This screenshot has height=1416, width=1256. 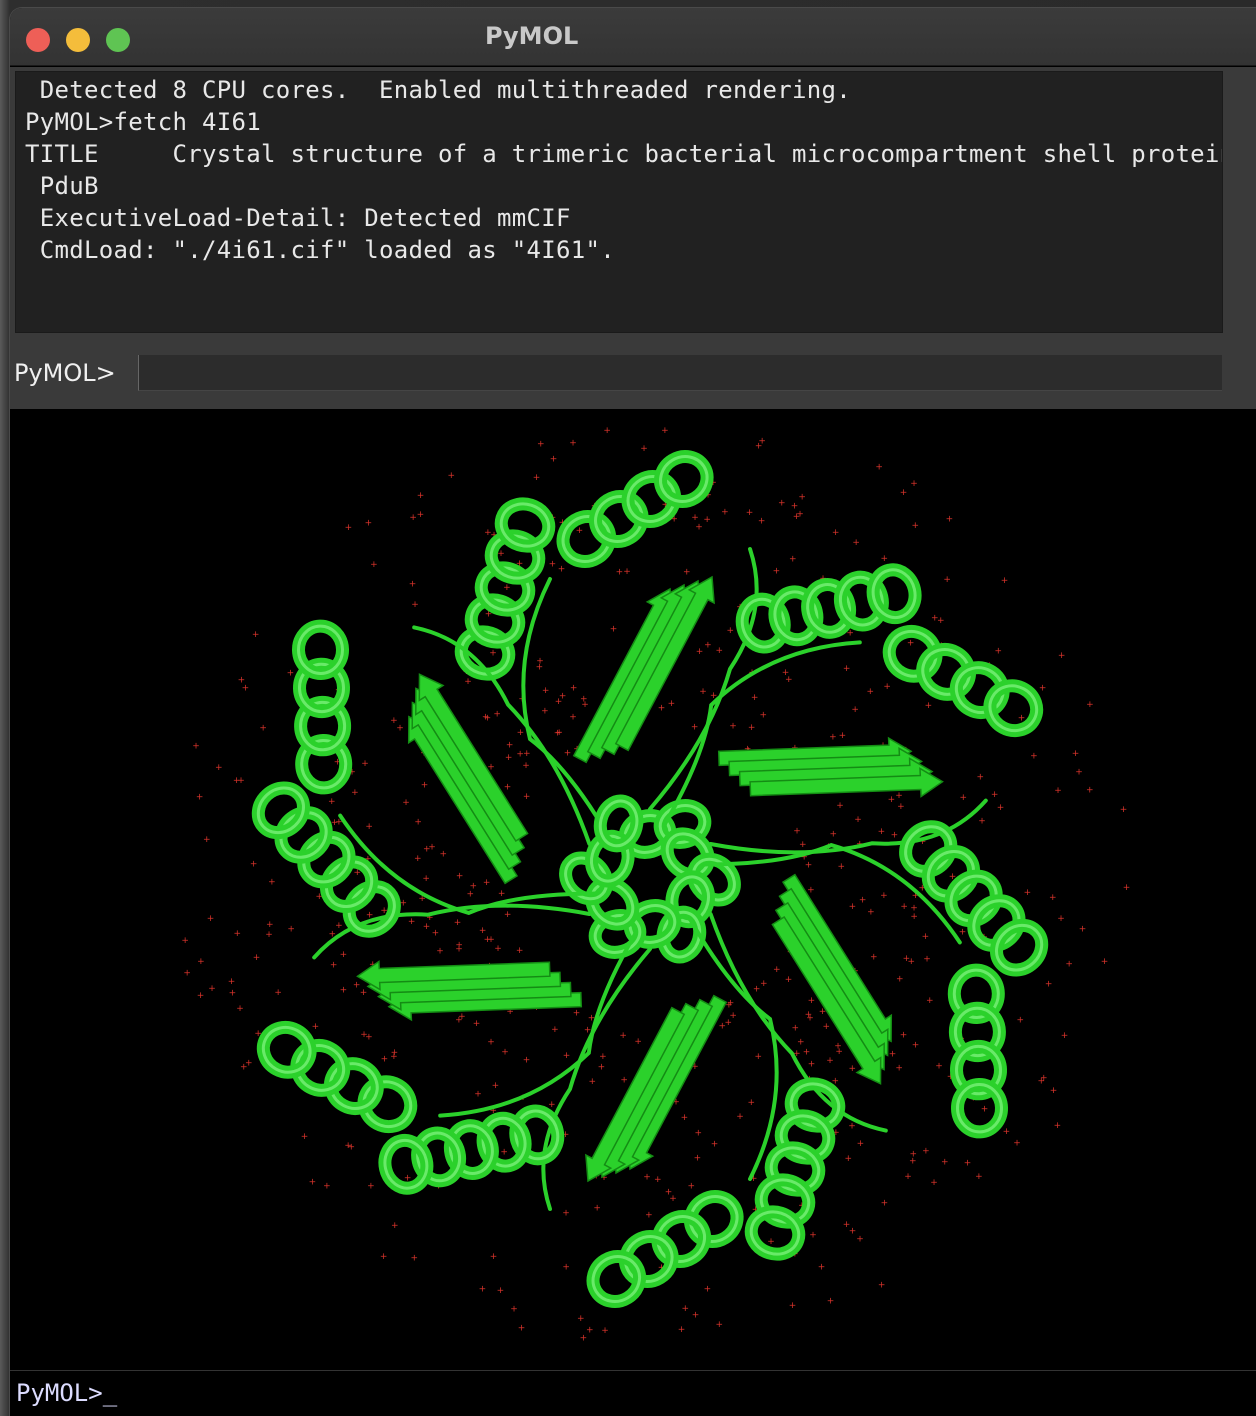 What do you see at coordinates (633, 37) in the screenshot?
I see `title-bar: PyMOL` at bounding box center [633, 37].